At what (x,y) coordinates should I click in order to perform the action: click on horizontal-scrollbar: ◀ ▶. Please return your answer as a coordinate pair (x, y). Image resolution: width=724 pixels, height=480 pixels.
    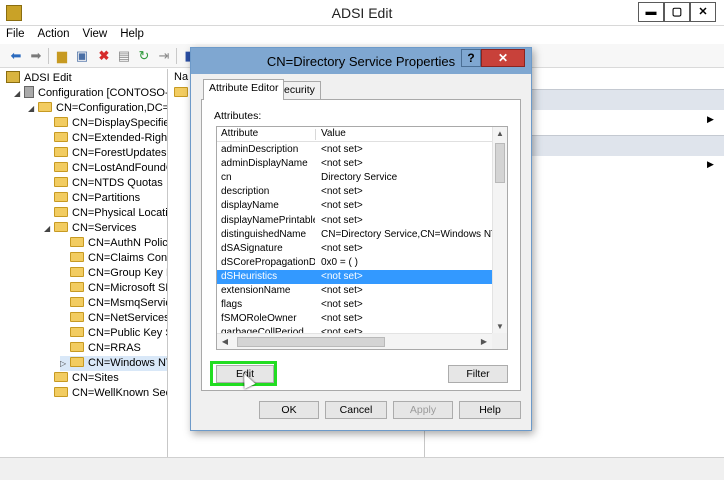
    Looking at the image, I should click on (355, 341).